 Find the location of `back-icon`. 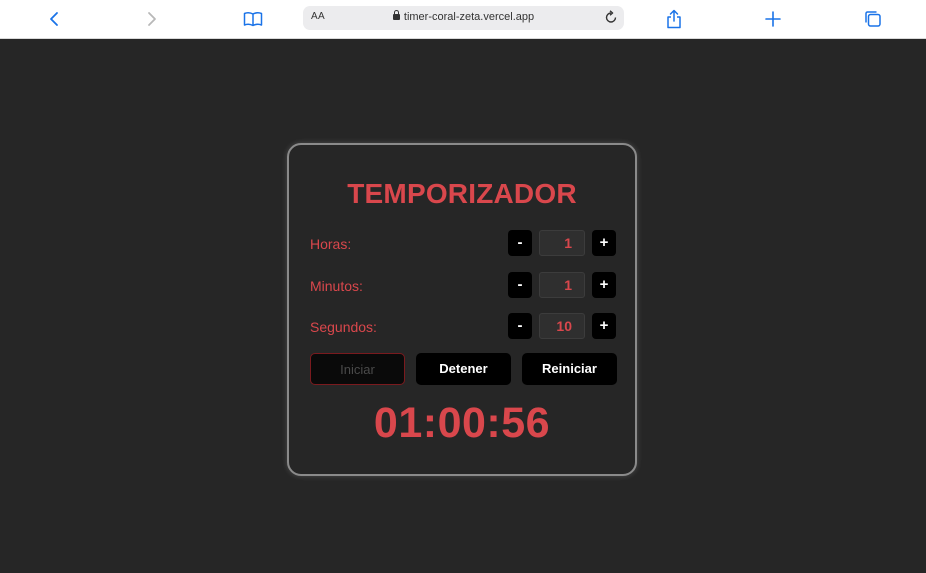

back-icon is located at coordinates (54, 19).